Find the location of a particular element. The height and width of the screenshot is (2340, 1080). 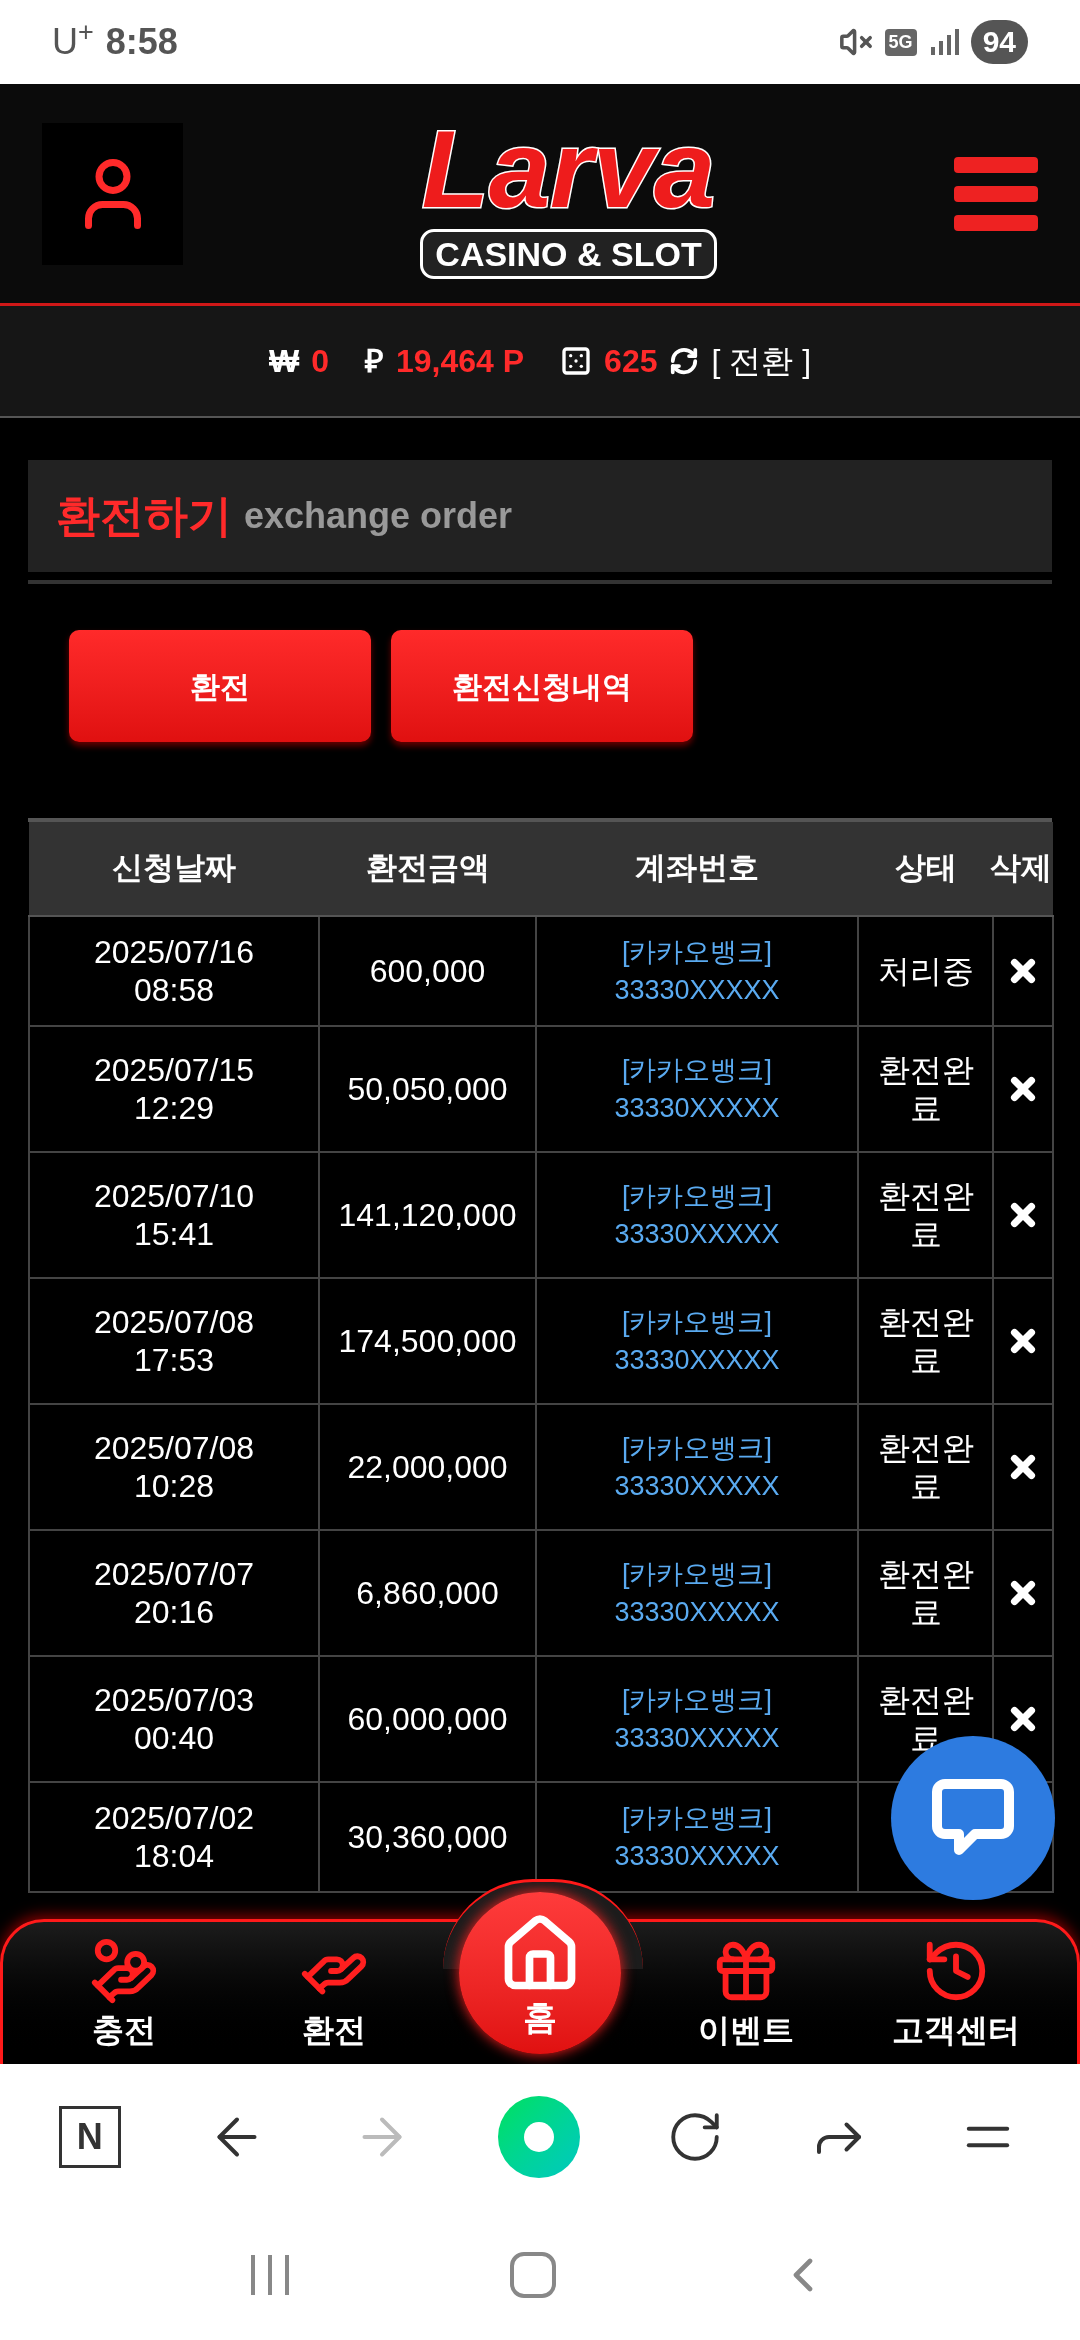

network-label: 5G is located at coordinates (900, 42).